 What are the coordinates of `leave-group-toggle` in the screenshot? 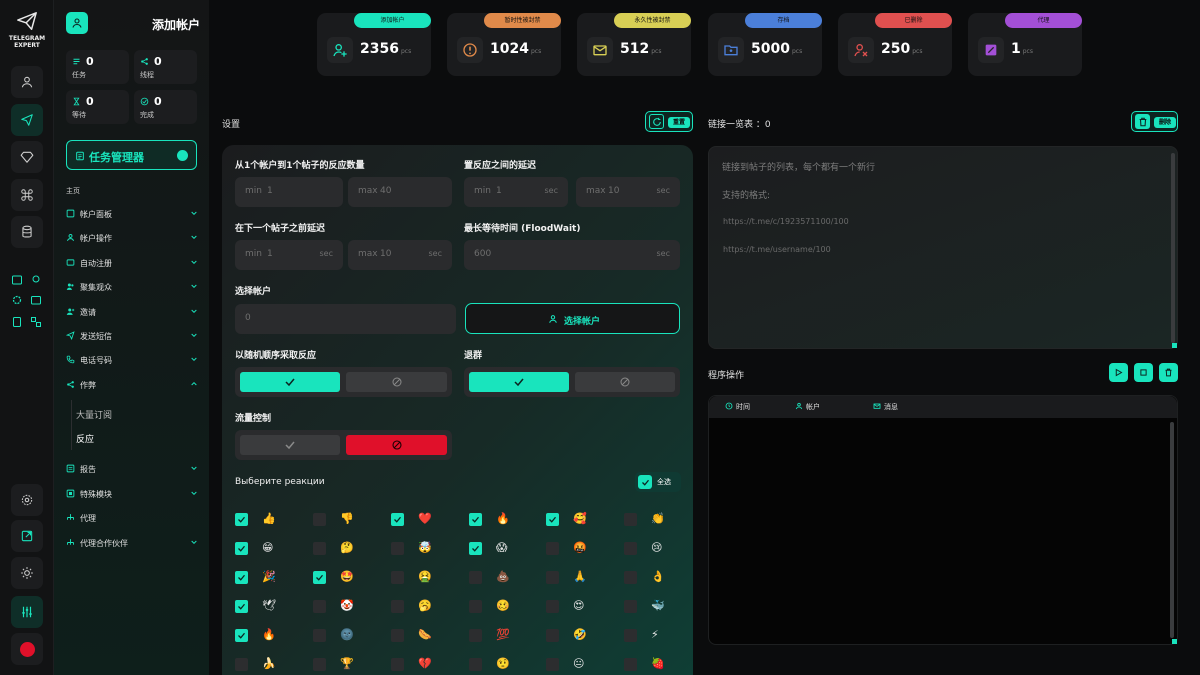 It's located at (572, 382).